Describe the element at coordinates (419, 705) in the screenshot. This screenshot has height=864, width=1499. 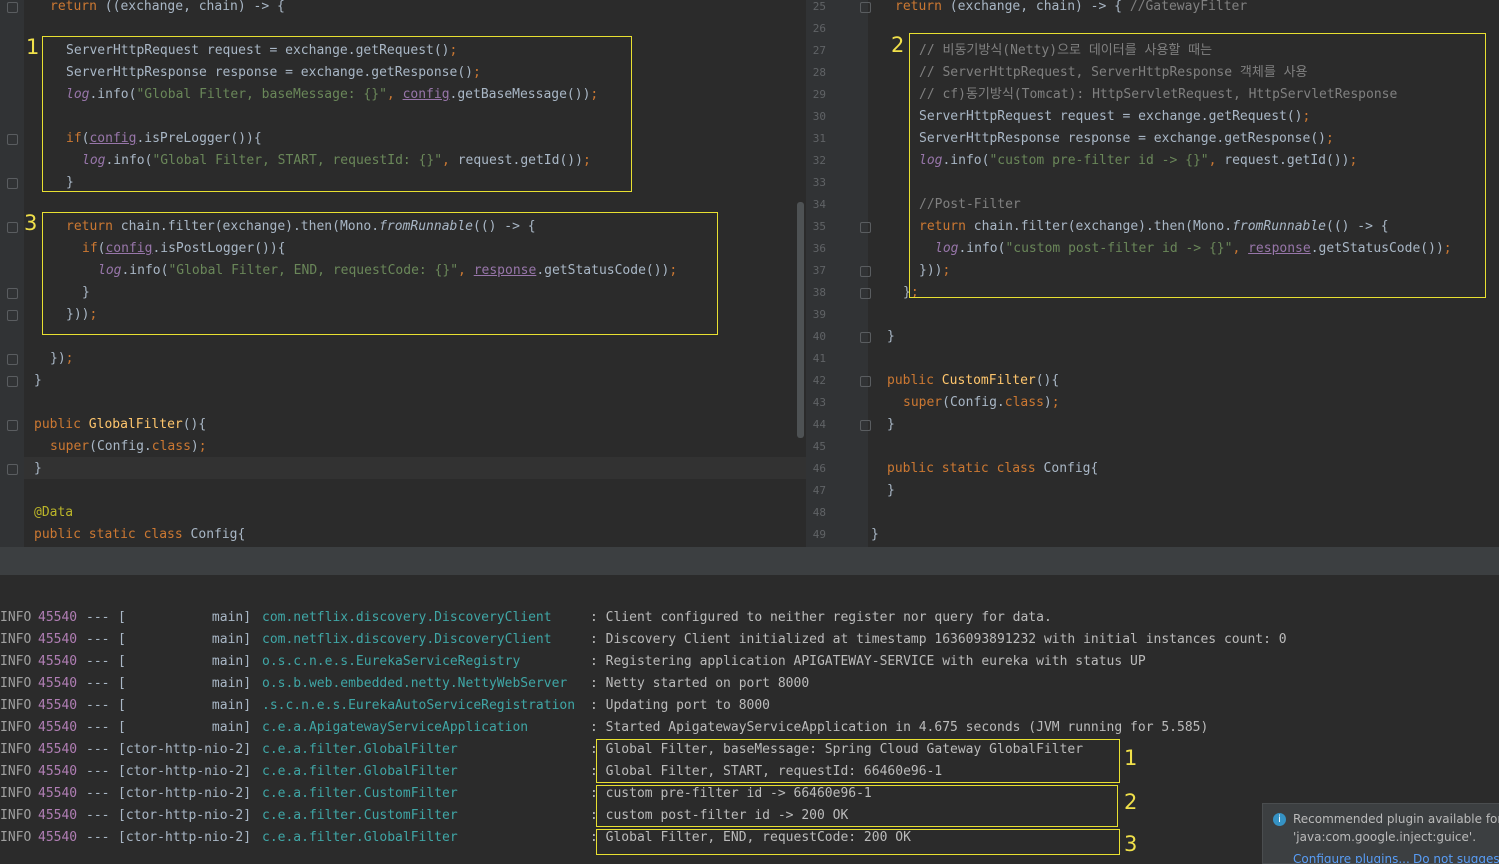
I see `log-logger: .s.c.n.e.s.EurekaAutoServiceRegistration` at that location.